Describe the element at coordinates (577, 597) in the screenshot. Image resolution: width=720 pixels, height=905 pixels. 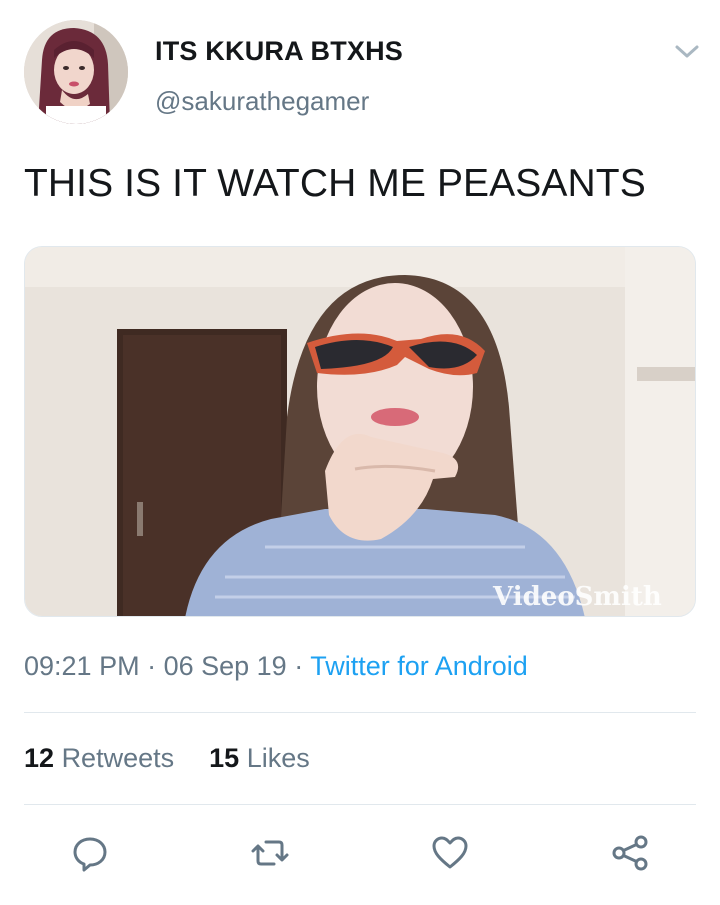
I see `media-watermark: VideoSmith` at that location.